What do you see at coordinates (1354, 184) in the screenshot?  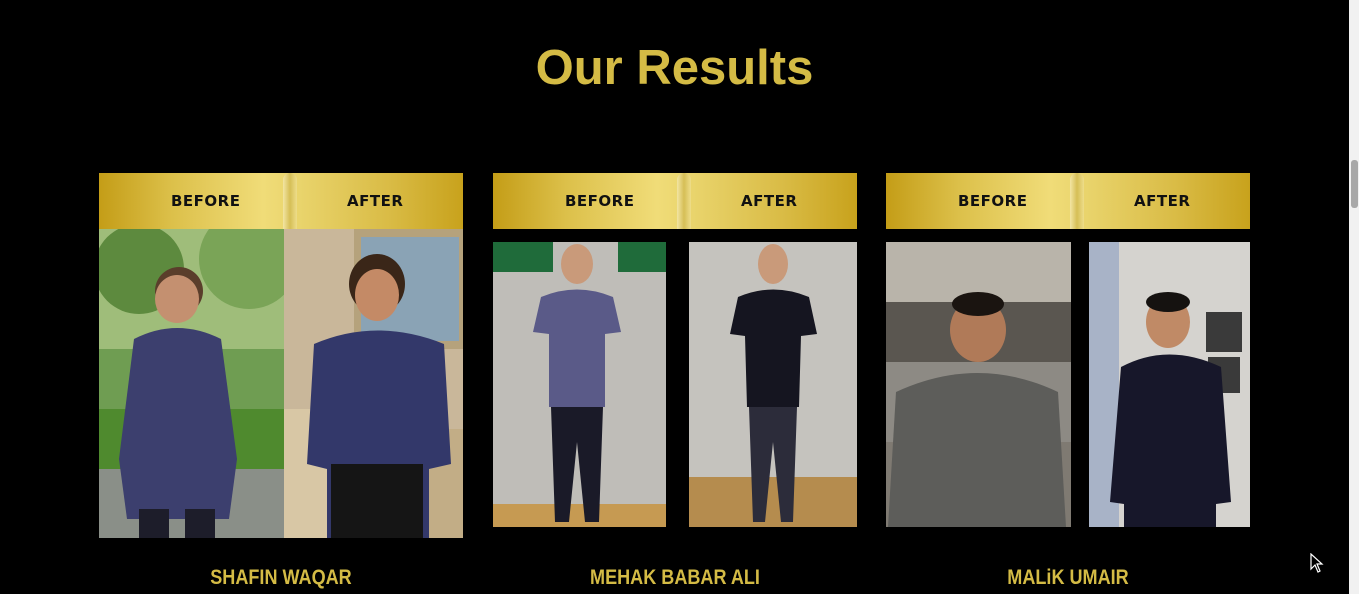 I see `scrollbar-thumb` at bounding box center [1354, 184].